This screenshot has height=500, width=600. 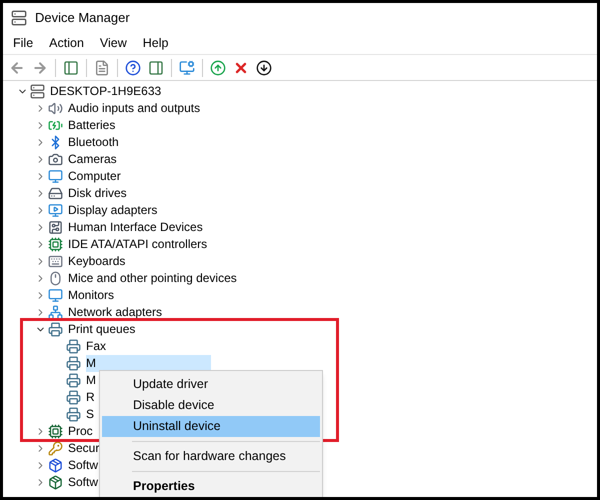 What do you see at coordinates (152, 278) in the screenshot?
I see `tree-item: Mice and other pointing devices` at bounding box center [152, 278].